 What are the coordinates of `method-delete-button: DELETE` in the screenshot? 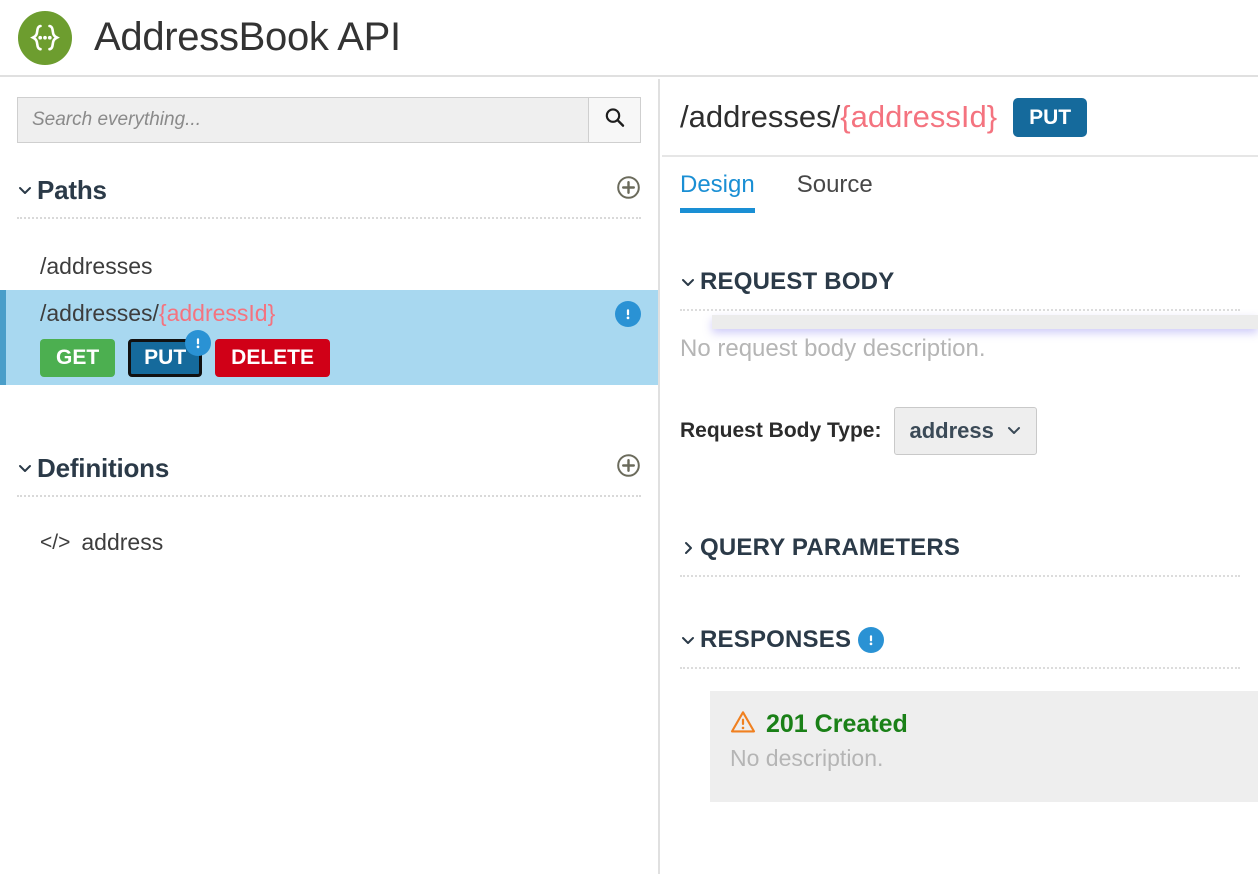 It's located at (273, 358).